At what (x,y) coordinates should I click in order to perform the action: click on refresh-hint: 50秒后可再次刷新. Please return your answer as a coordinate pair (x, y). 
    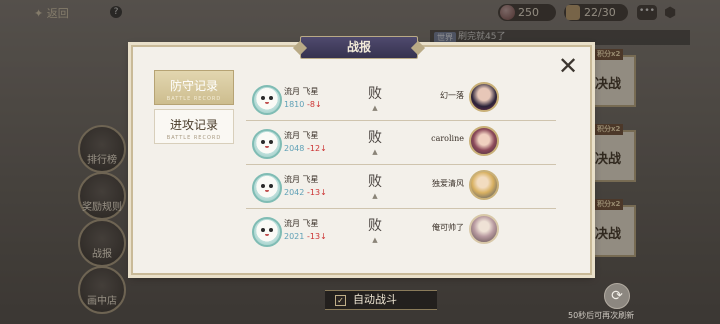
    Looking at the image, I should click on (601, 315).